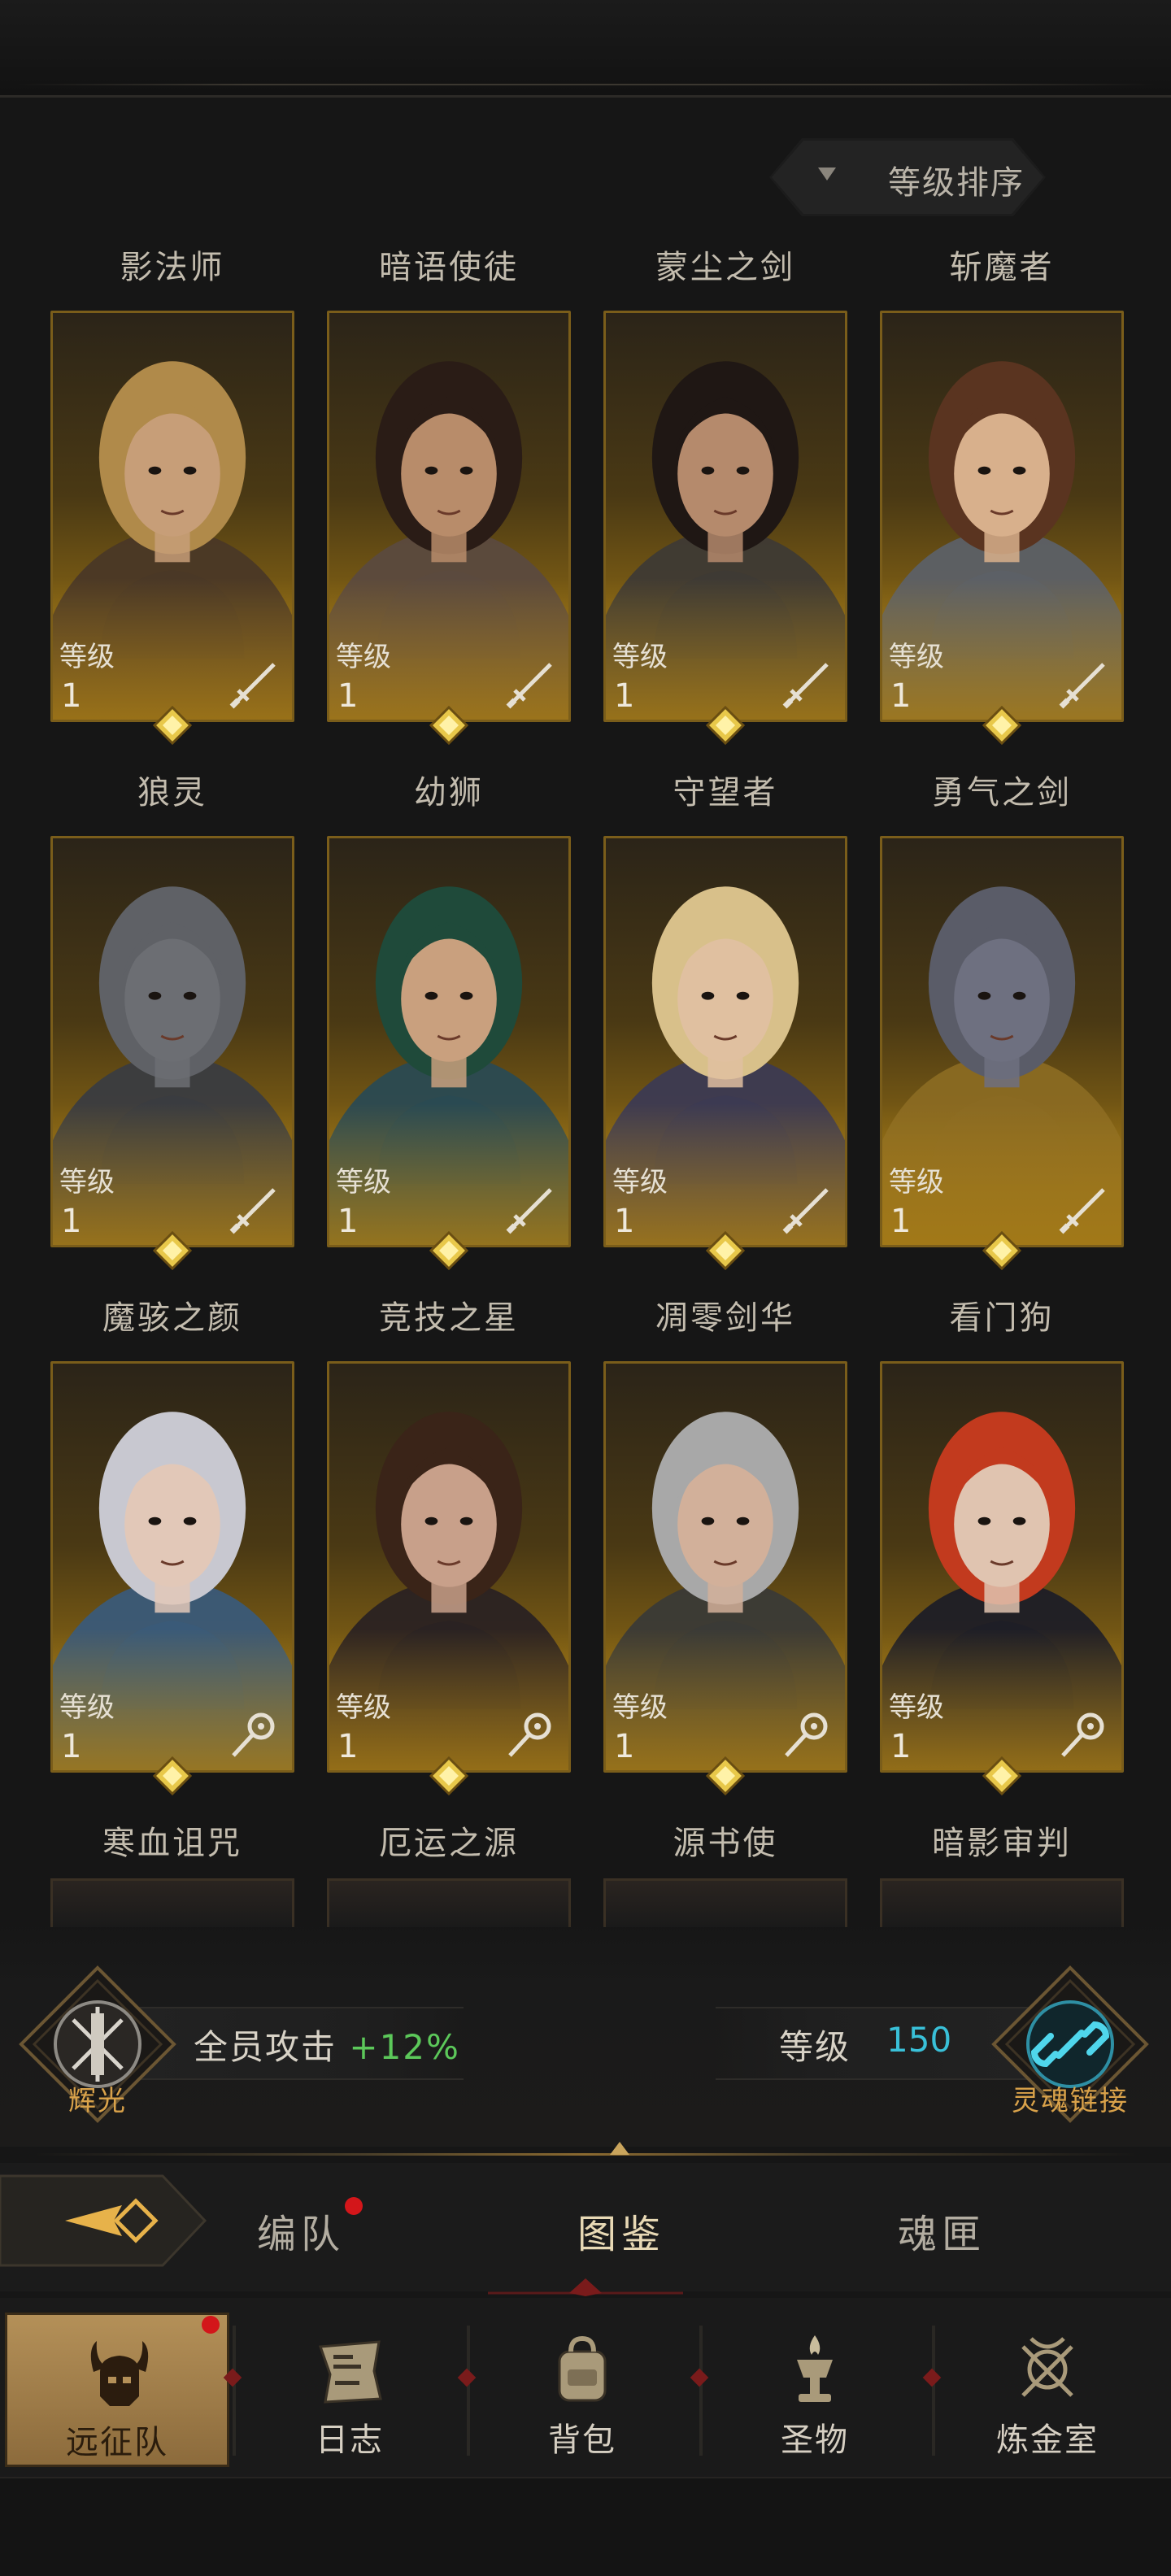  Describe the element at coordinates (1002, 268) in the screenshot. I see `hero-name: 斩魔者` at that location.